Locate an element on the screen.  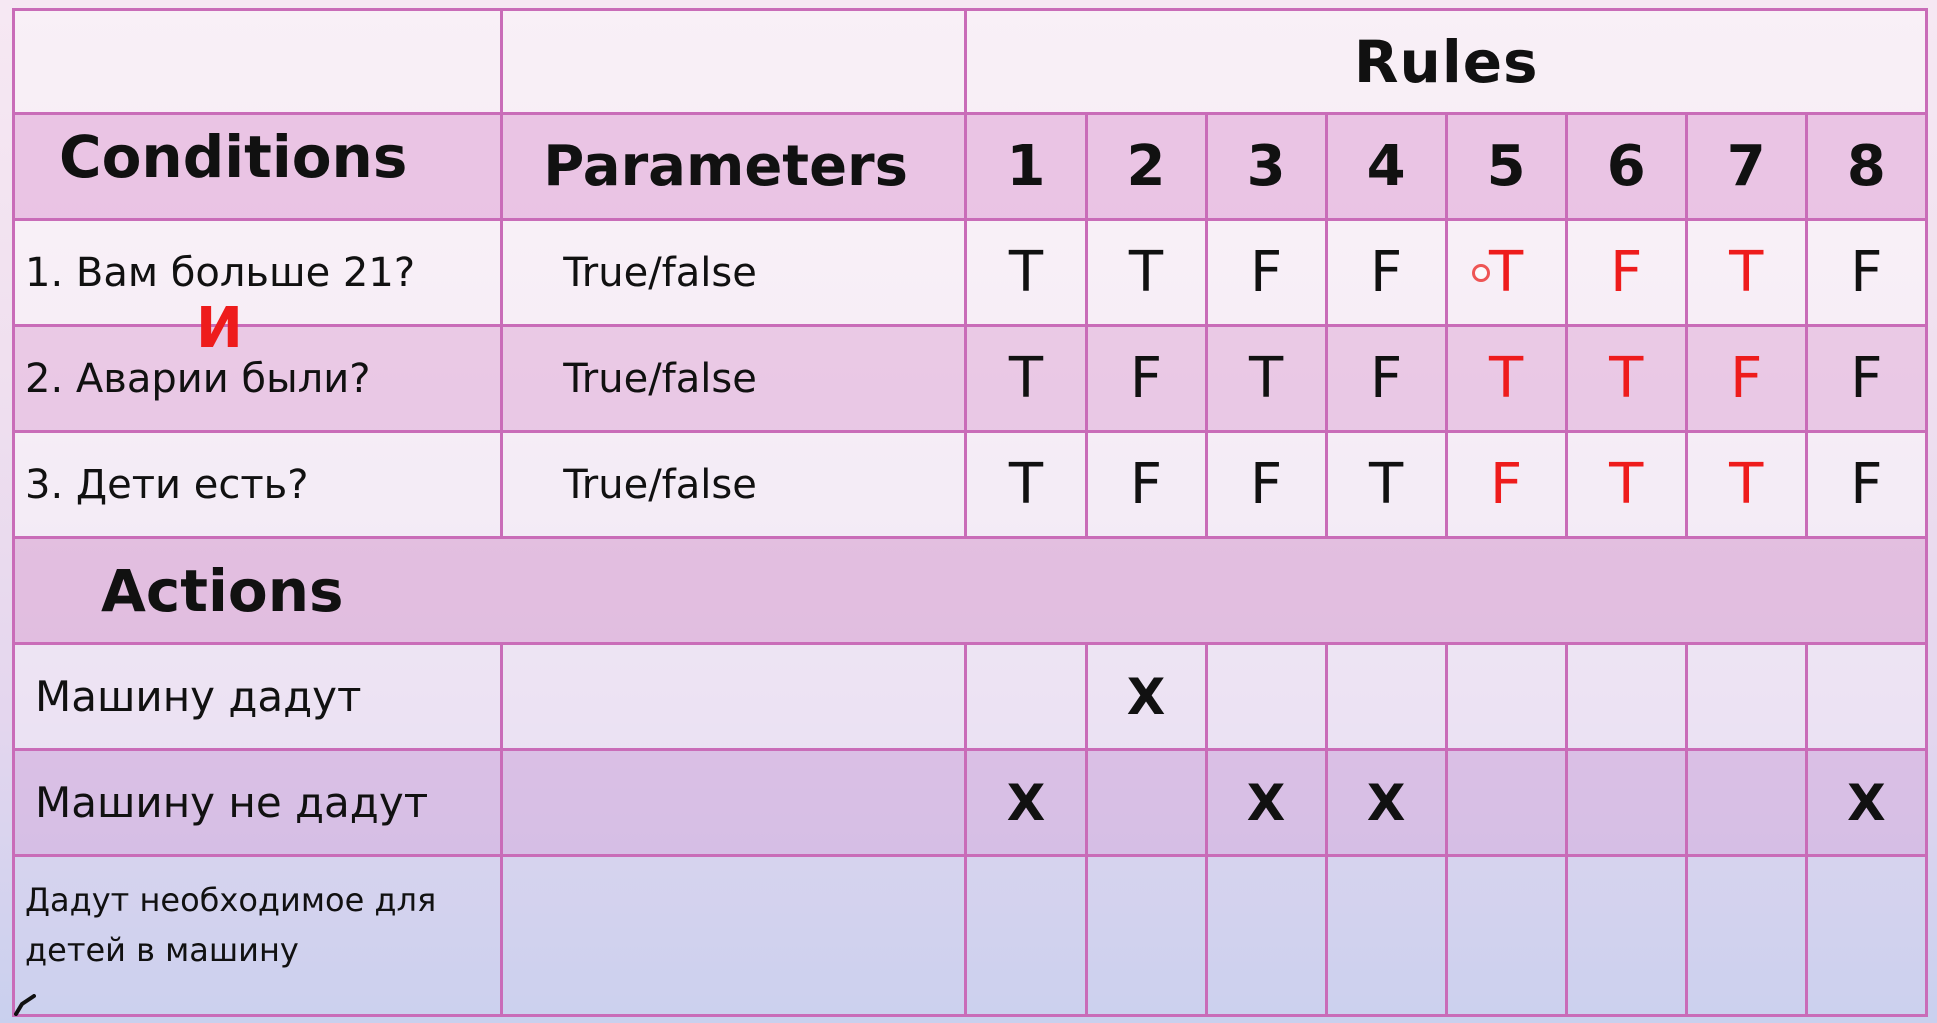
action-label: Машину не дадут is located at coordinates (257, 802).